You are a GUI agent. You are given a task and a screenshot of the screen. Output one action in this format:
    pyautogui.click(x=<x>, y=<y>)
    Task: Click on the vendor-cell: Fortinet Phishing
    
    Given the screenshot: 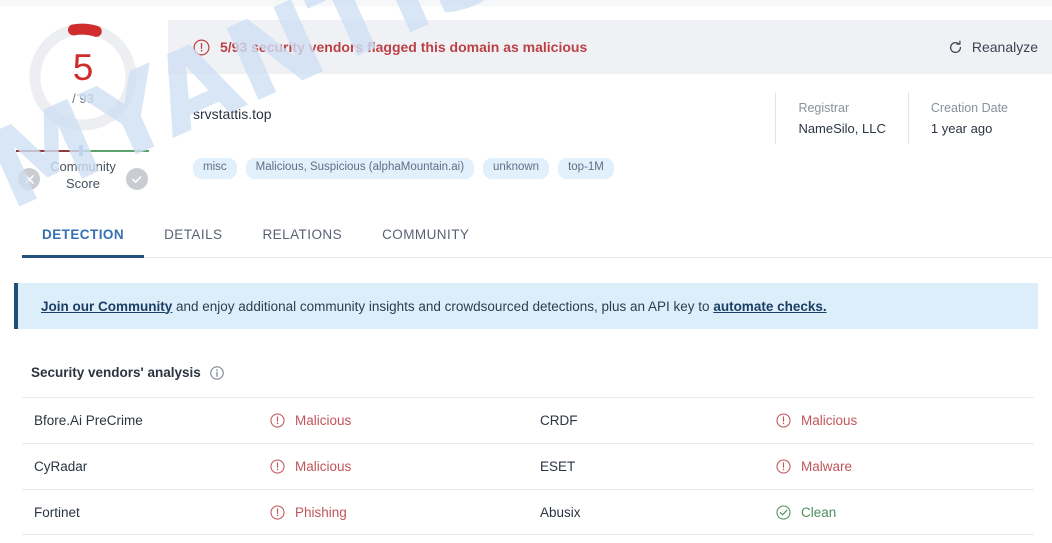 What is the action you would take?
    pyautogui.click(x=275, y=512)
    